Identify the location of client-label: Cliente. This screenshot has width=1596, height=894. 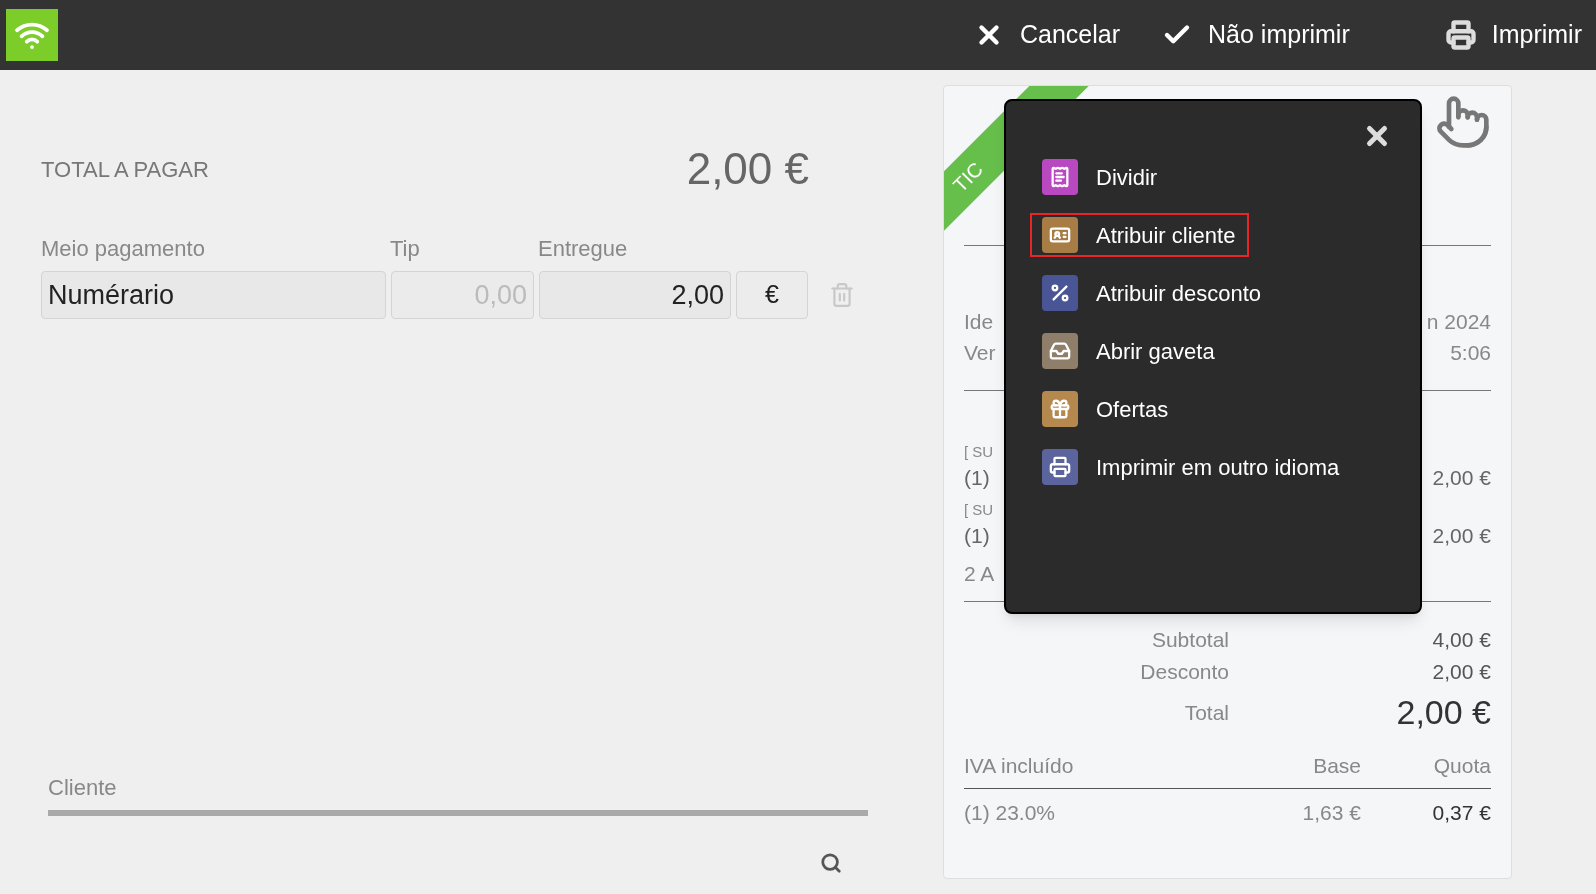
(83, 788).